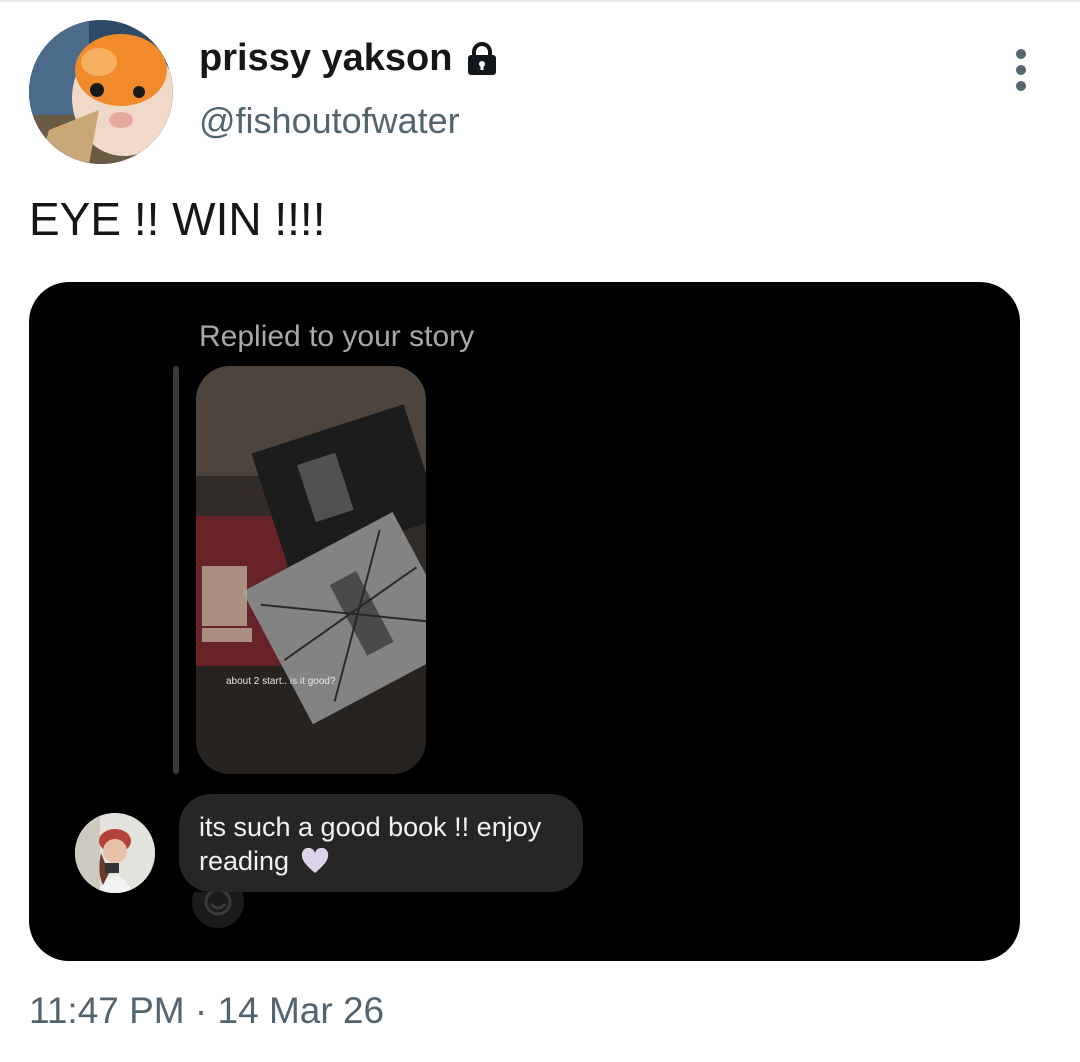  I want to click on story-thumbnail: about 2 start.. is it good?, so click(311, 570).